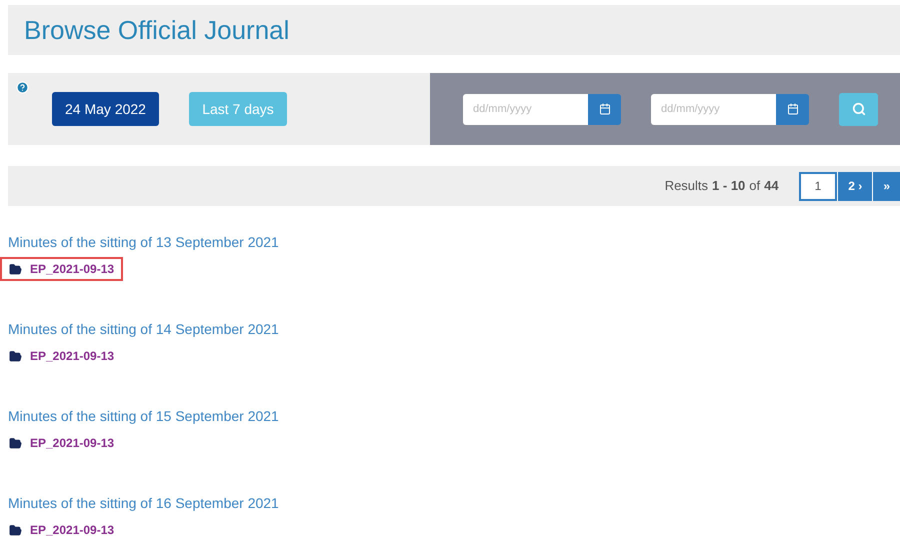 The width and height of the screenshot is (900, 540). I want to click on date-button: 24 May 2022, so click(105, 109).